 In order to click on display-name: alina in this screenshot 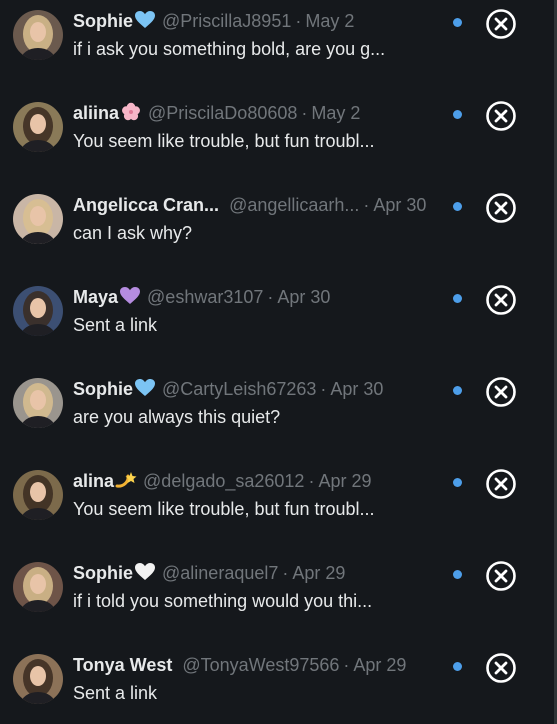, I will do `click(93, 481)`.